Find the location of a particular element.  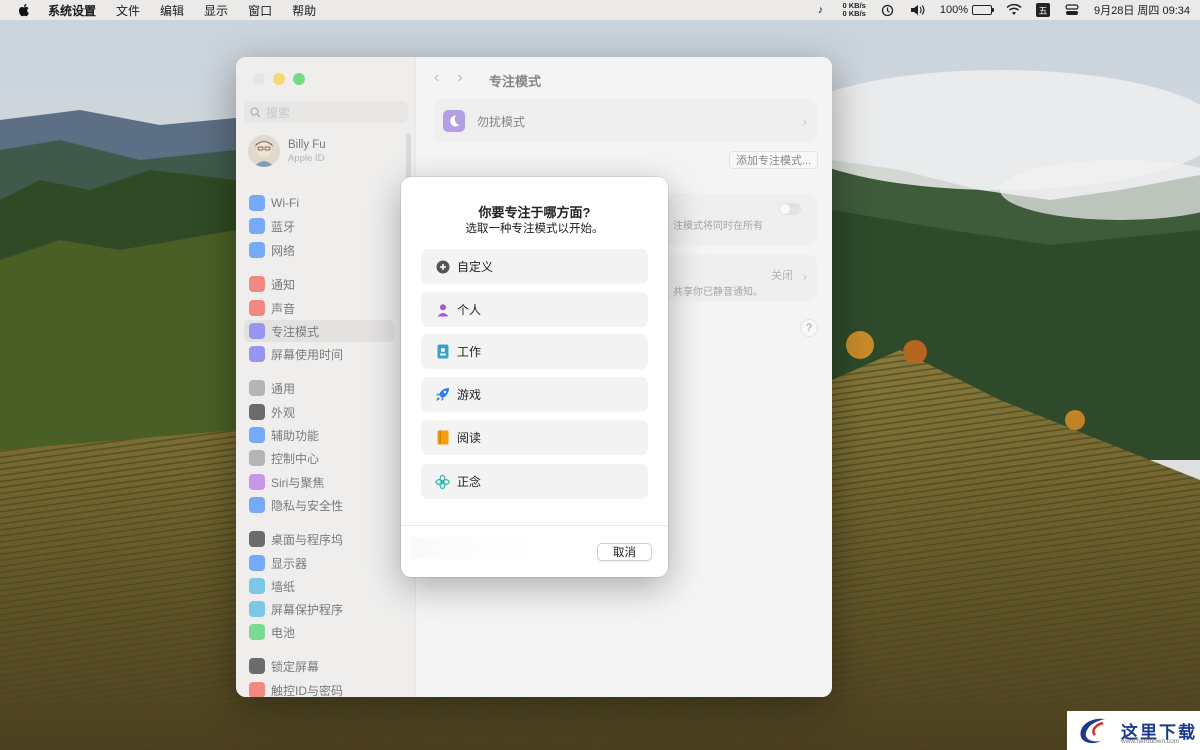

sheet-divider is located at coordinates (534, 525).